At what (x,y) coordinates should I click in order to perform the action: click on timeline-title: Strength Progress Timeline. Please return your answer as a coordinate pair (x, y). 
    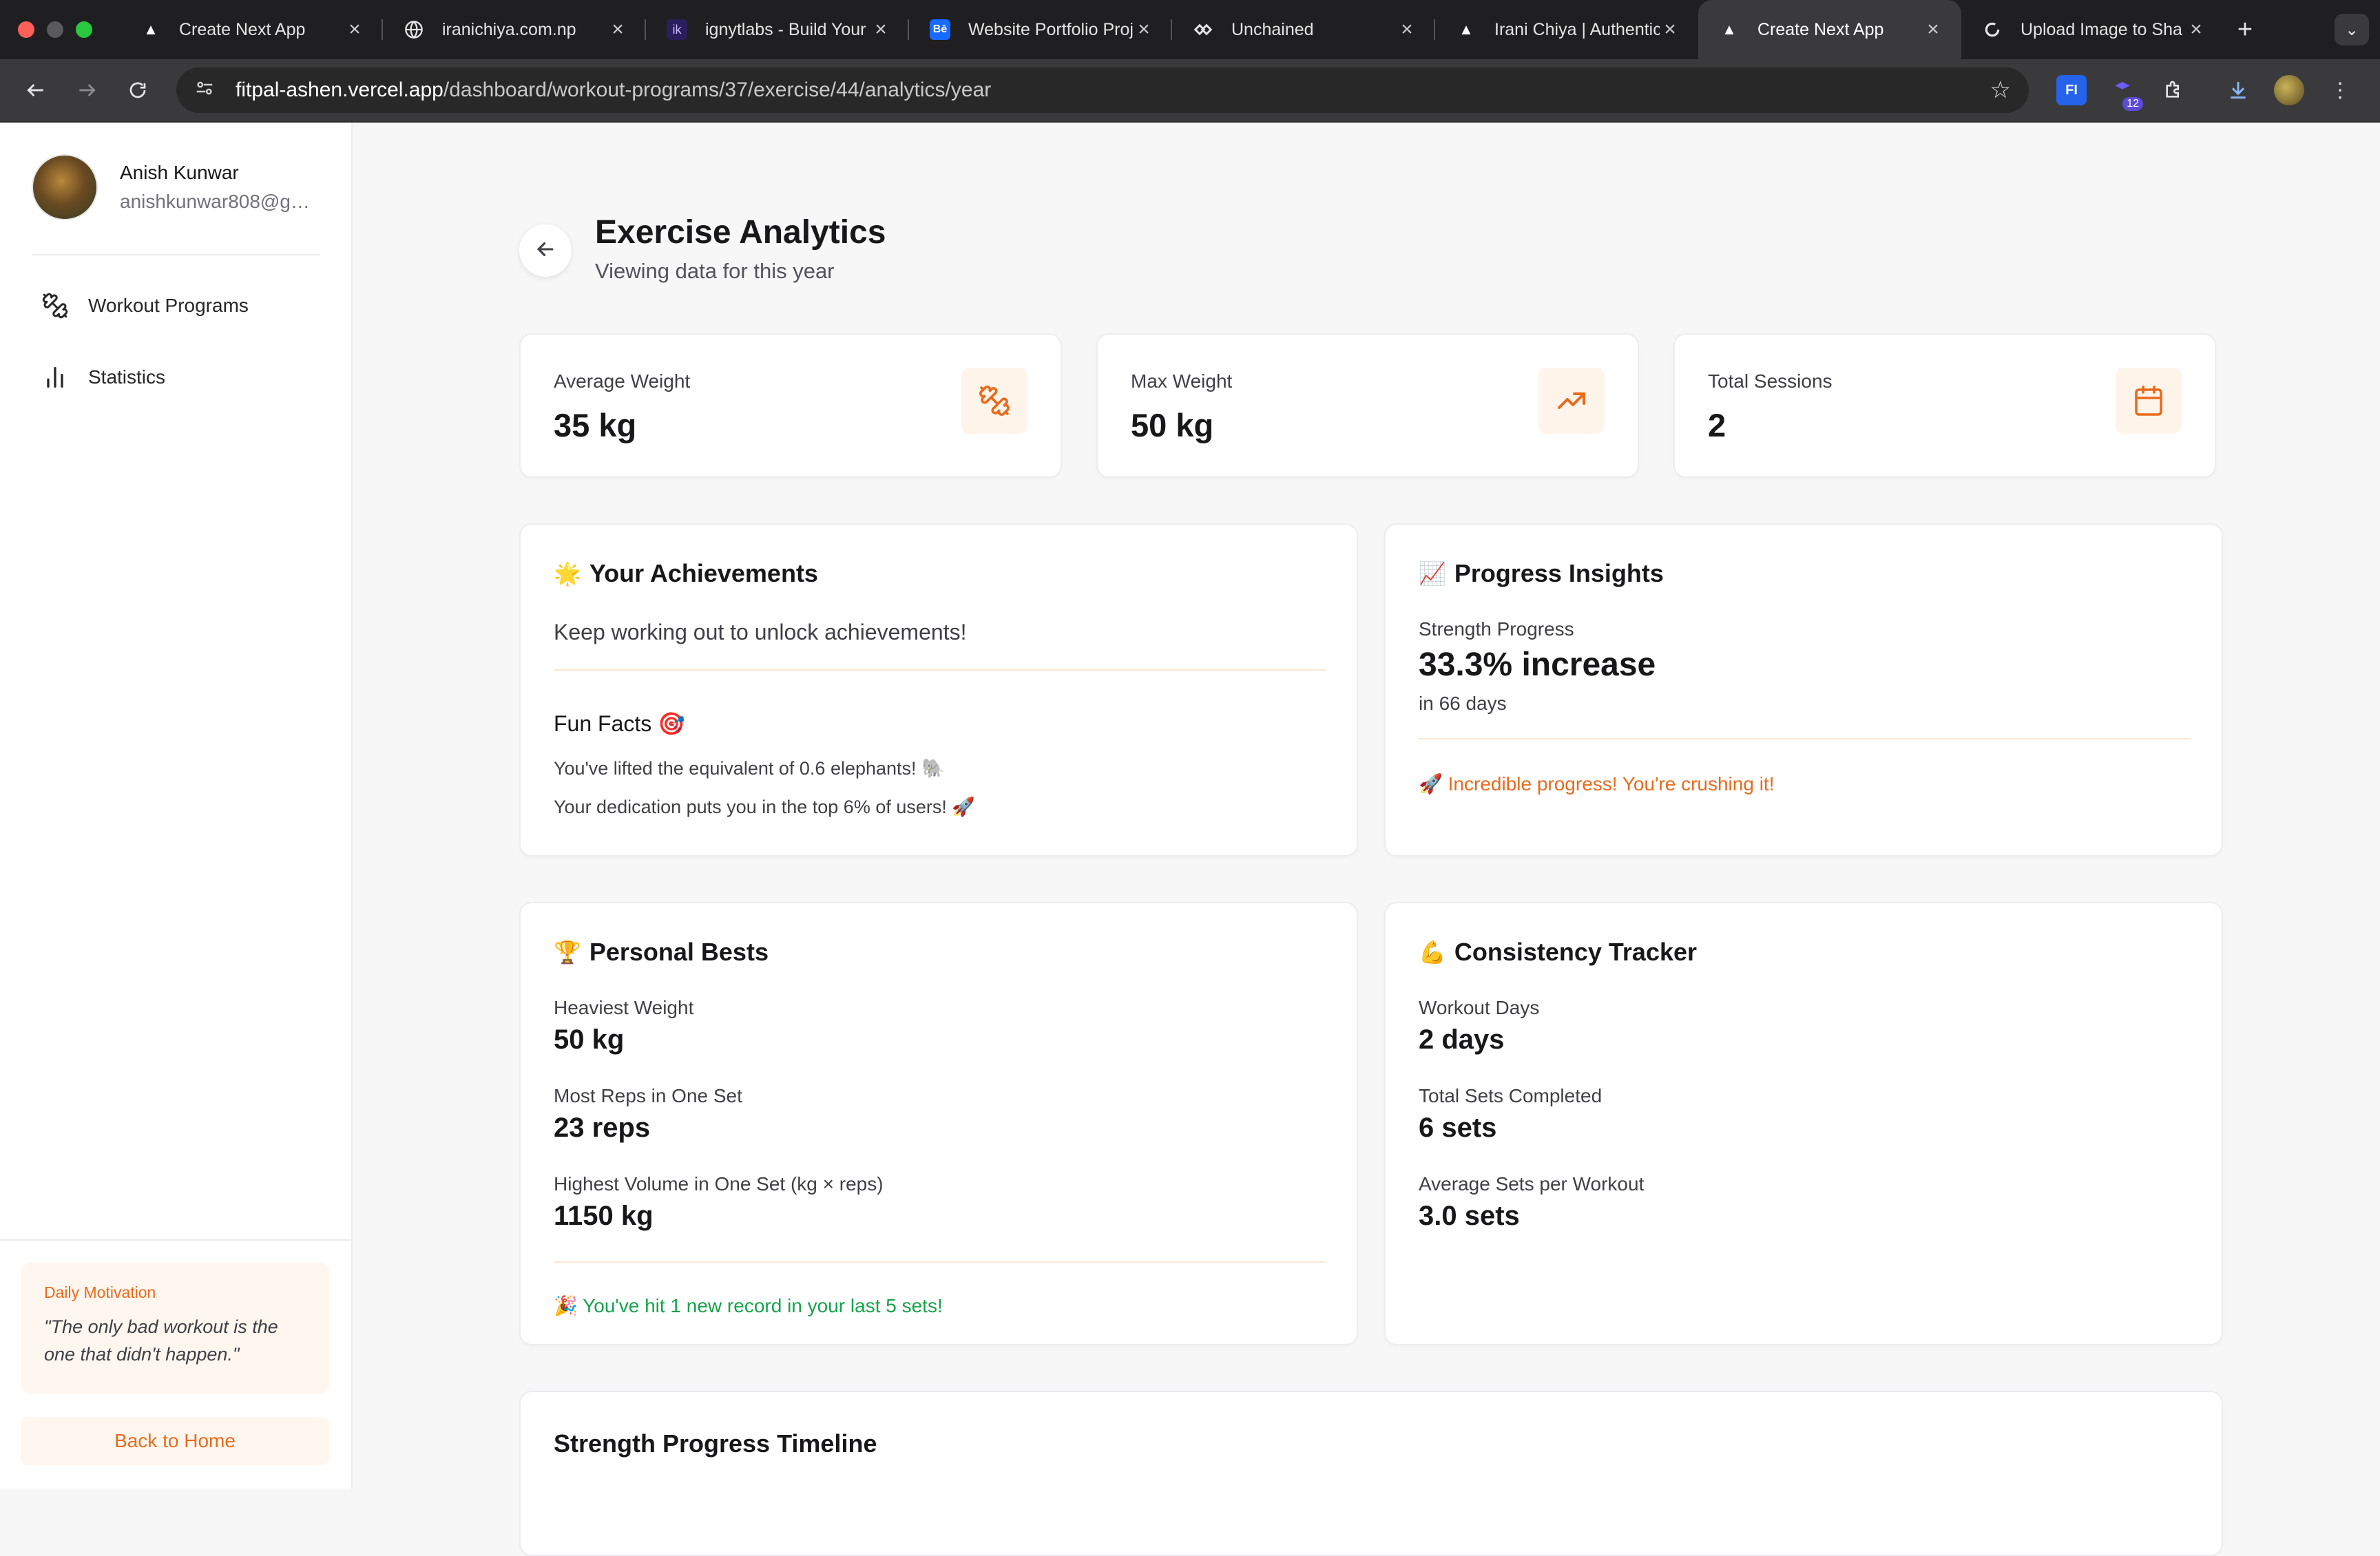
    Looking at the image, I should click on (715, 1443).